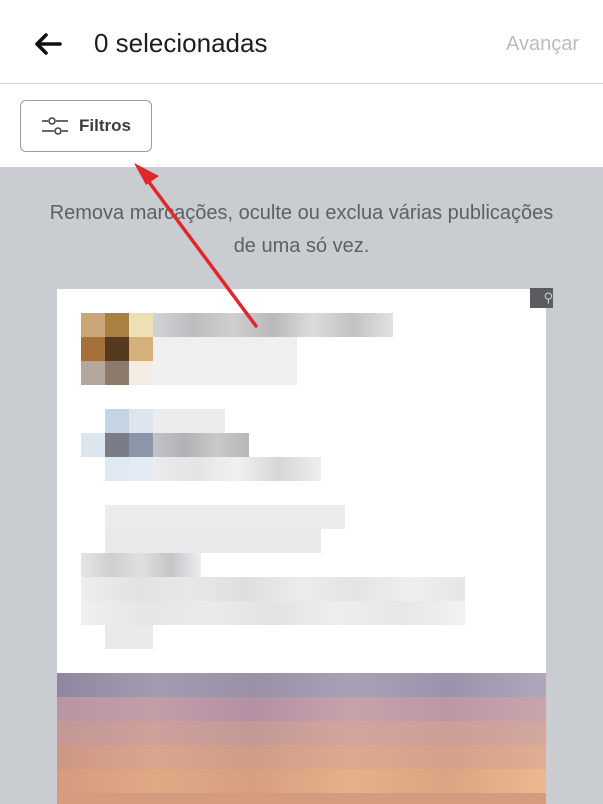 This screenshot has height=804, width=603. What do you see at coordinates (301, 125) in the screenshot?
I see `filter-bar: Filtros` at bounding box center [301, 125].